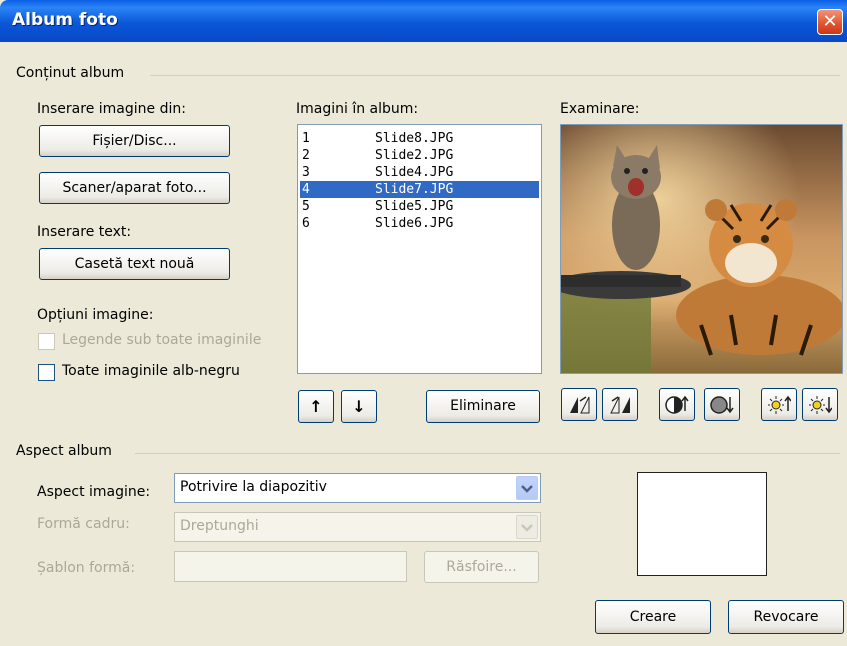  What do you see at coordinates (94, 492) in the screenshot?
I see `picture-layout-label: Aspect imagine:` at bounding box center [94, 492].